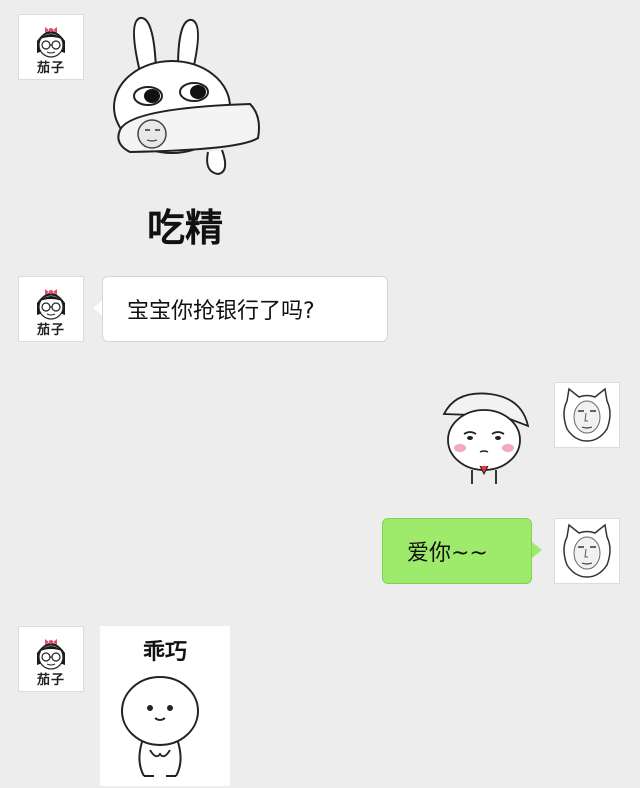 The image size is (640, 788). I want to click on message-text: 爱你~~, so click(447, 553).